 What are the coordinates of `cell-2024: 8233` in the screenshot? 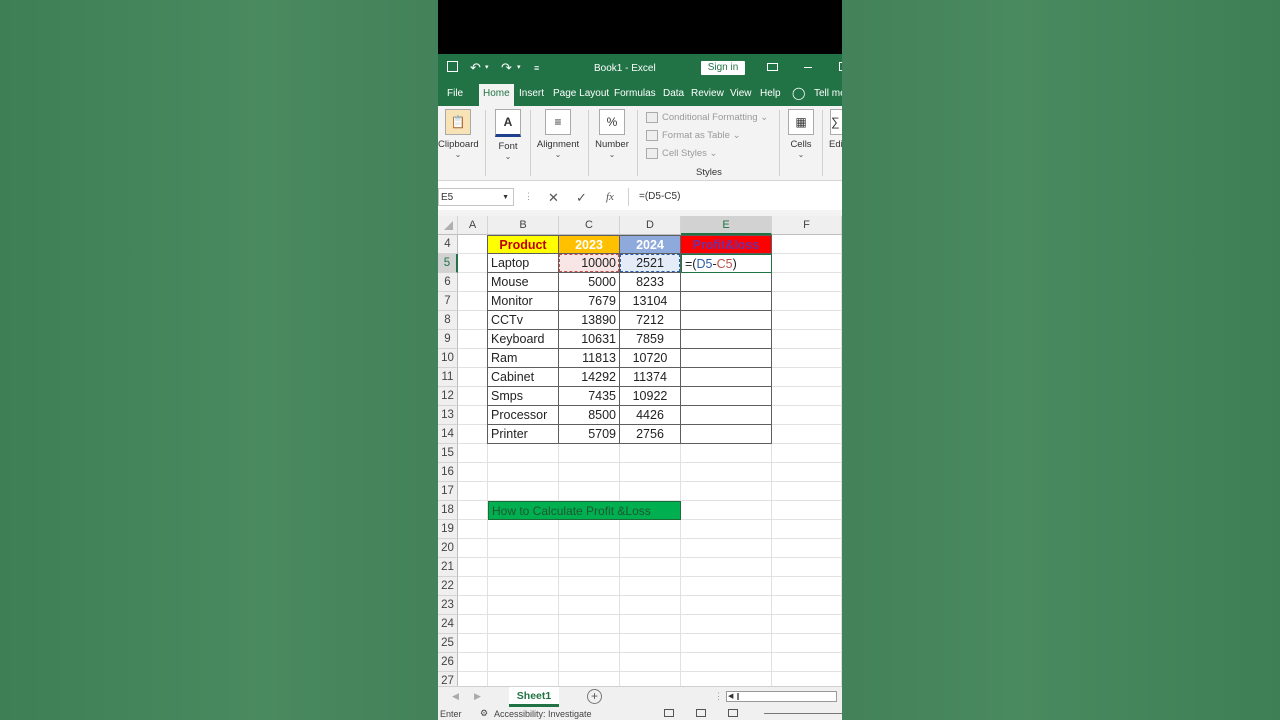 It's located at (650, 282).